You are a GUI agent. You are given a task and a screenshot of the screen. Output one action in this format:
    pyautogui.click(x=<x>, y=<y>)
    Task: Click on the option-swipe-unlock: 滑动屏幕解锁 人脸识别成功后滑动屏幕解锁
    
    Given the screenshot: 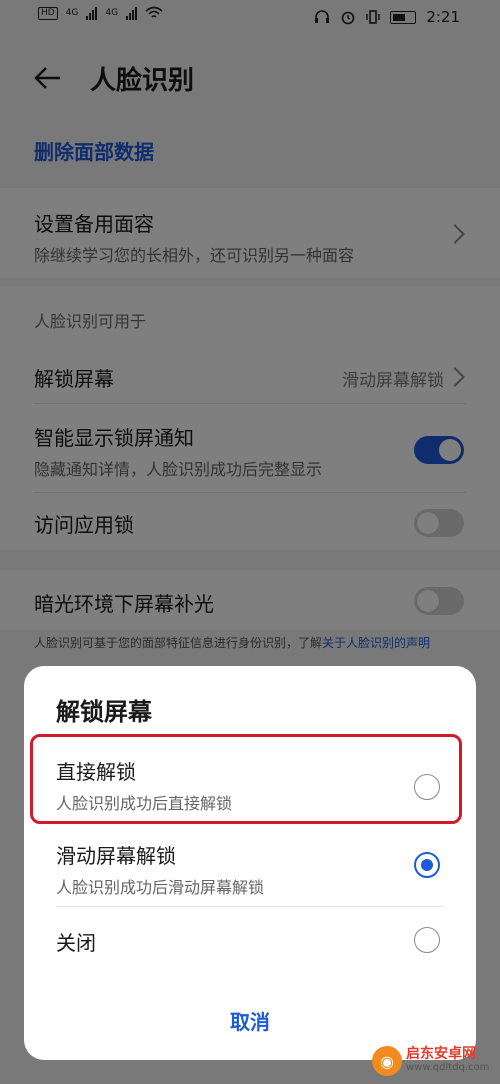 What is the action you would take?
    pyautogui.click(x=250, y=868)
    